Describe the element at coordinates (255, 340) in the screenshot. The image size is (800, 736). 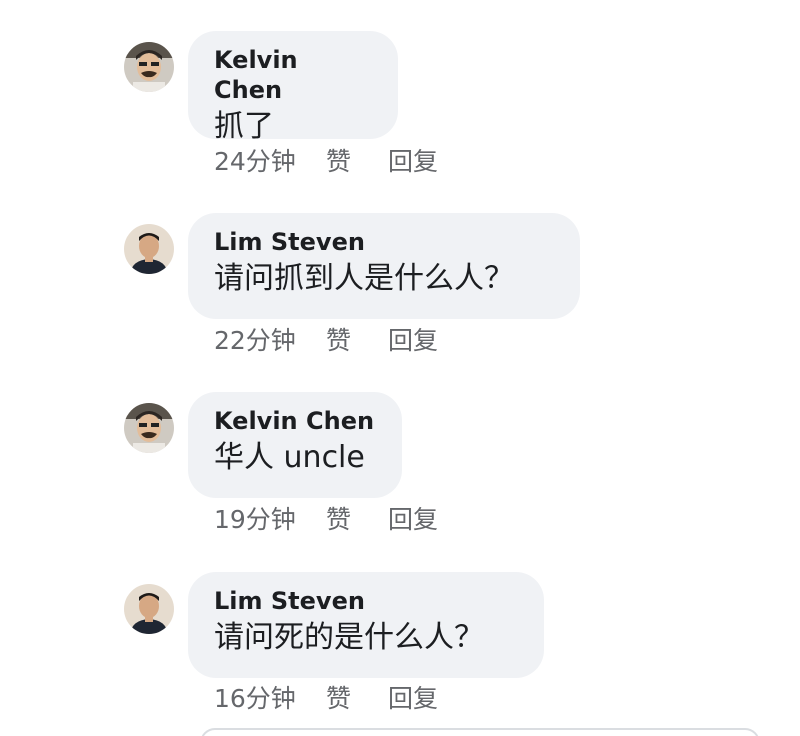
I see `comment-timestamp: 22分钟` at that location.